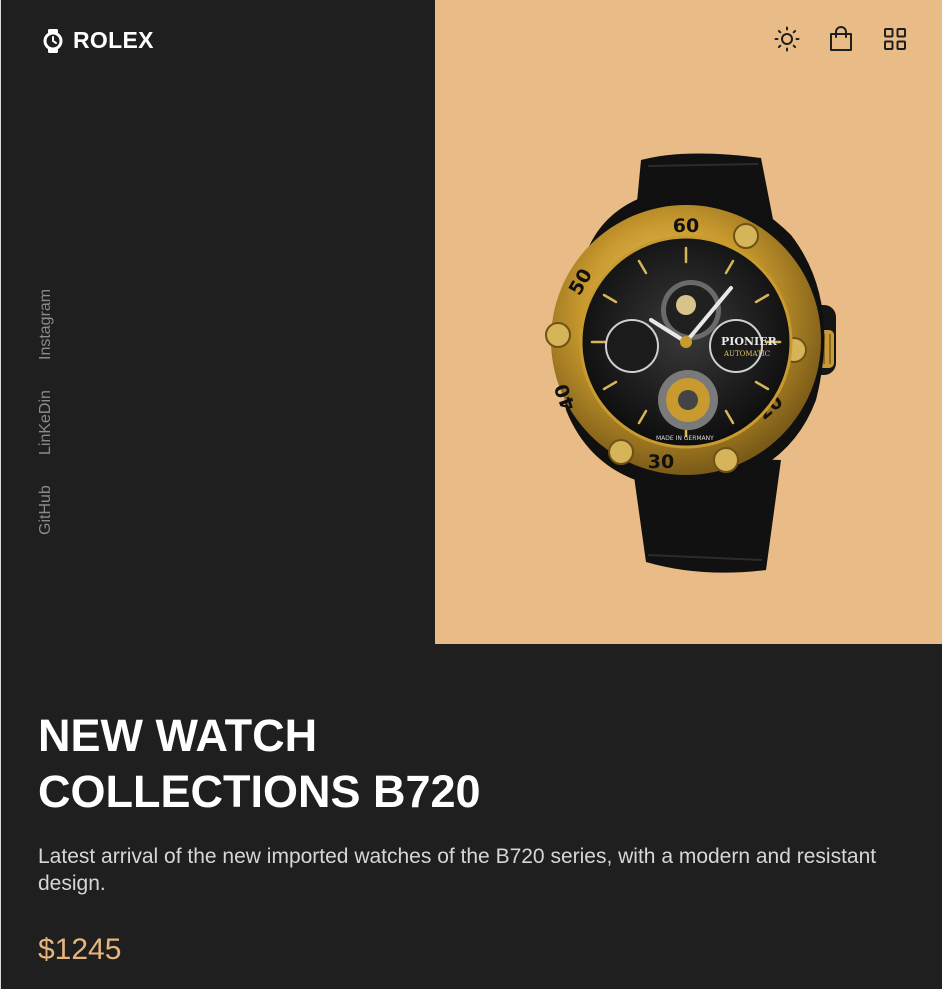  Describe the element at coordinates (685, 438) in the screenshot. I see `watch-origin-text: MADE IN GERMANY` at that location.